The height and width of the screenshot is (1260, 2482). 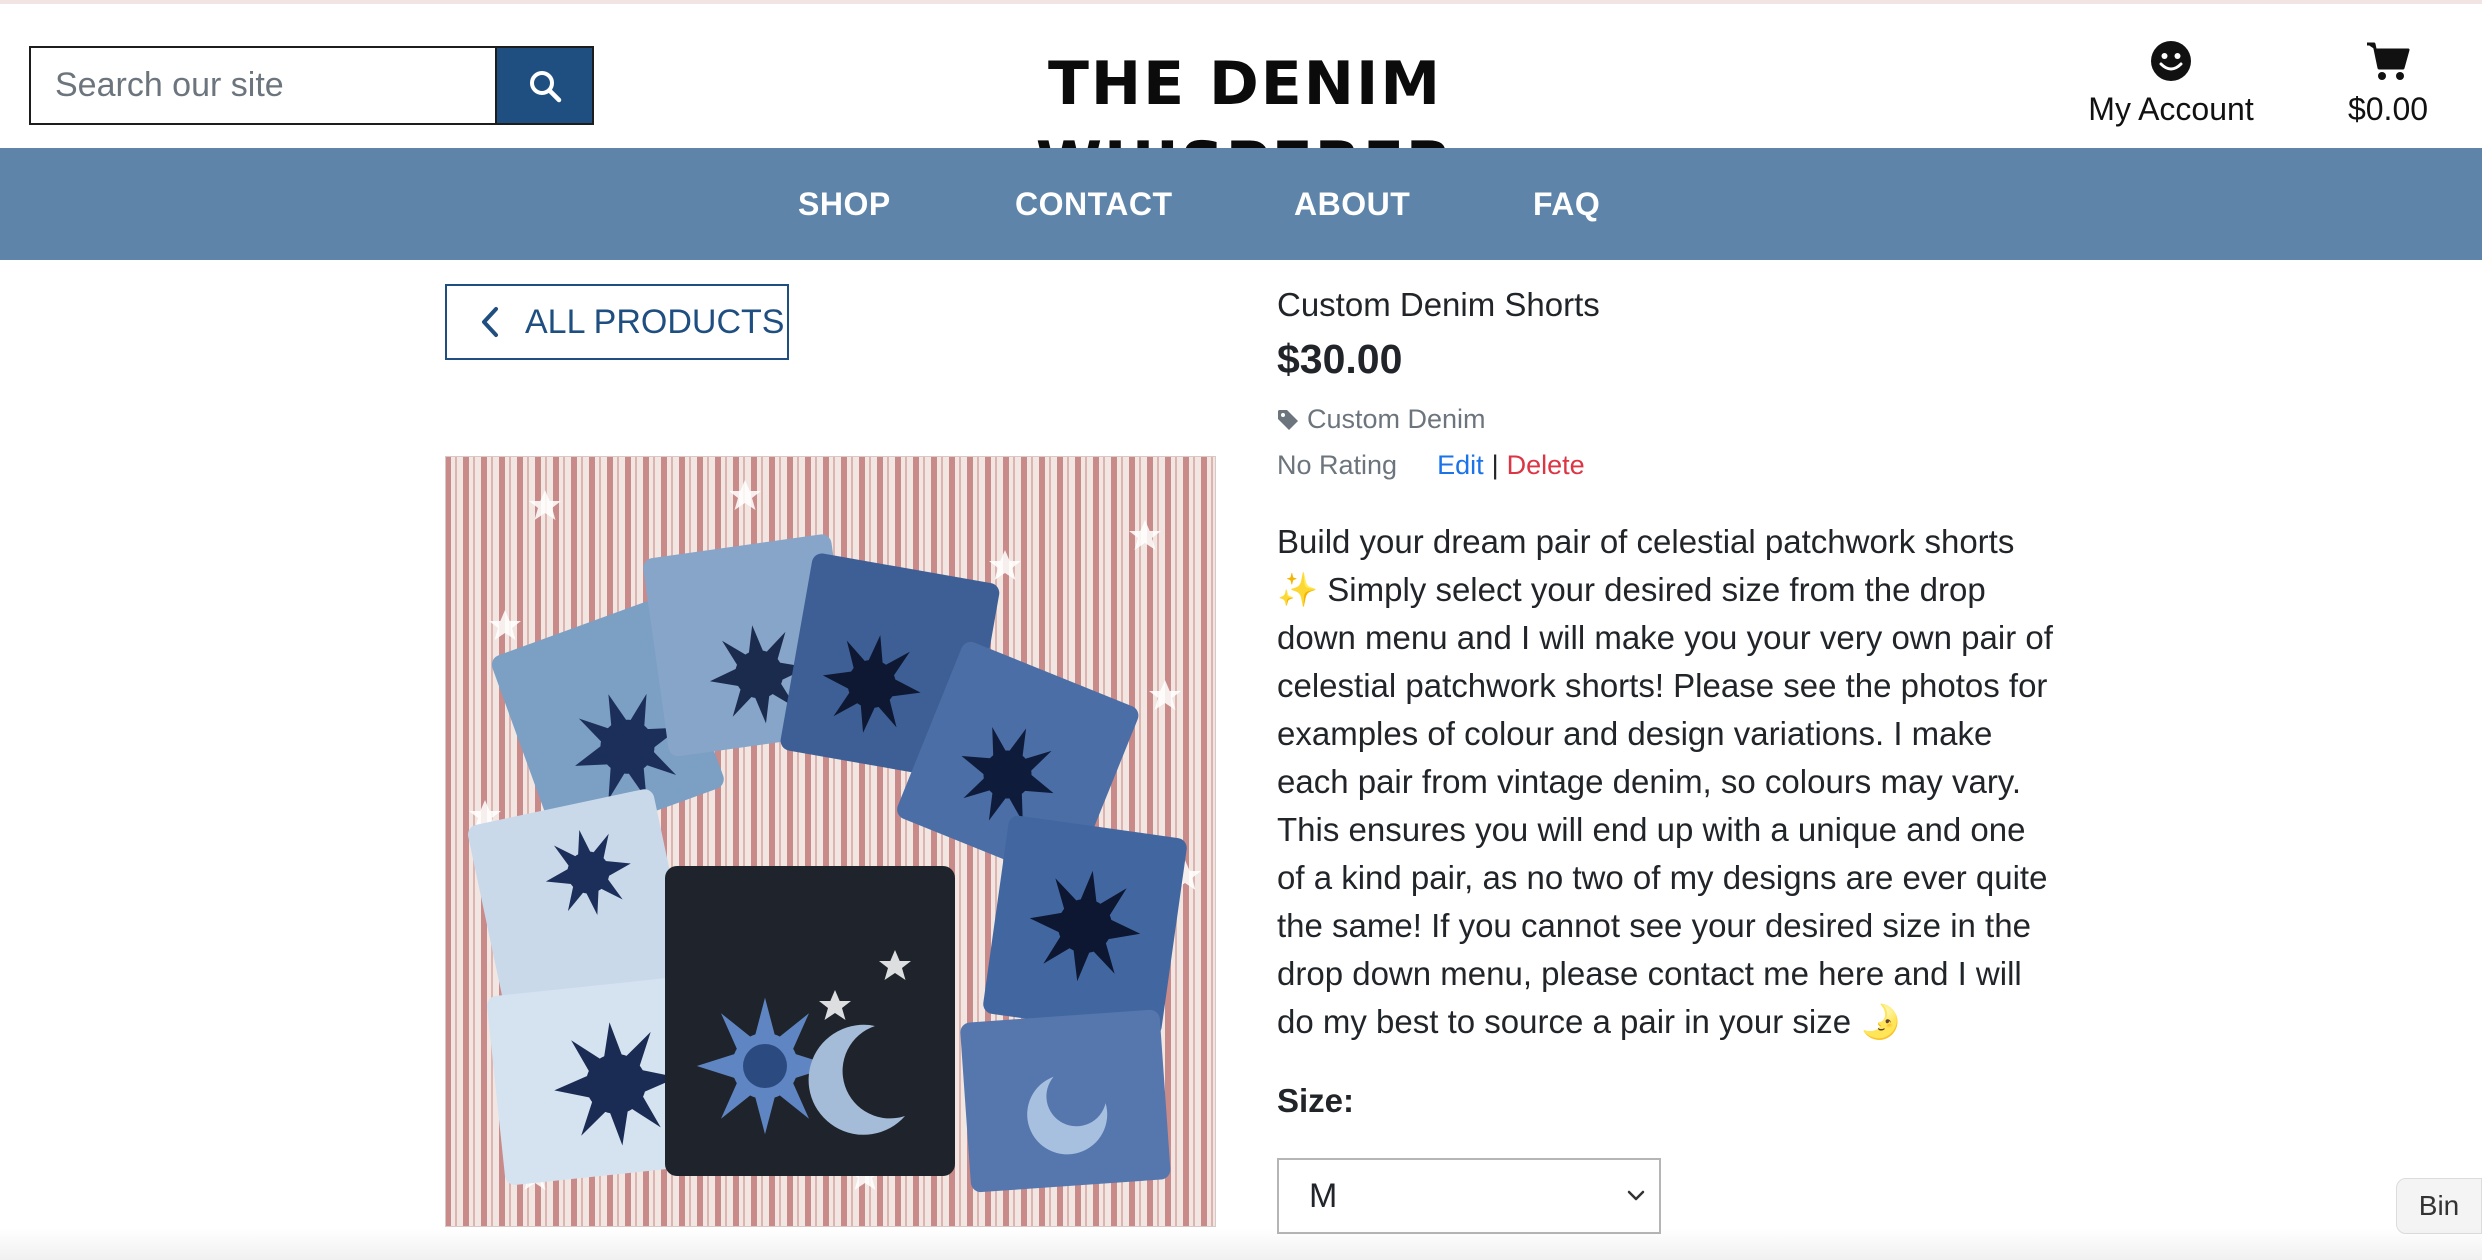 I want to click on edit-link: Edit, so click(x=1460, y=465).